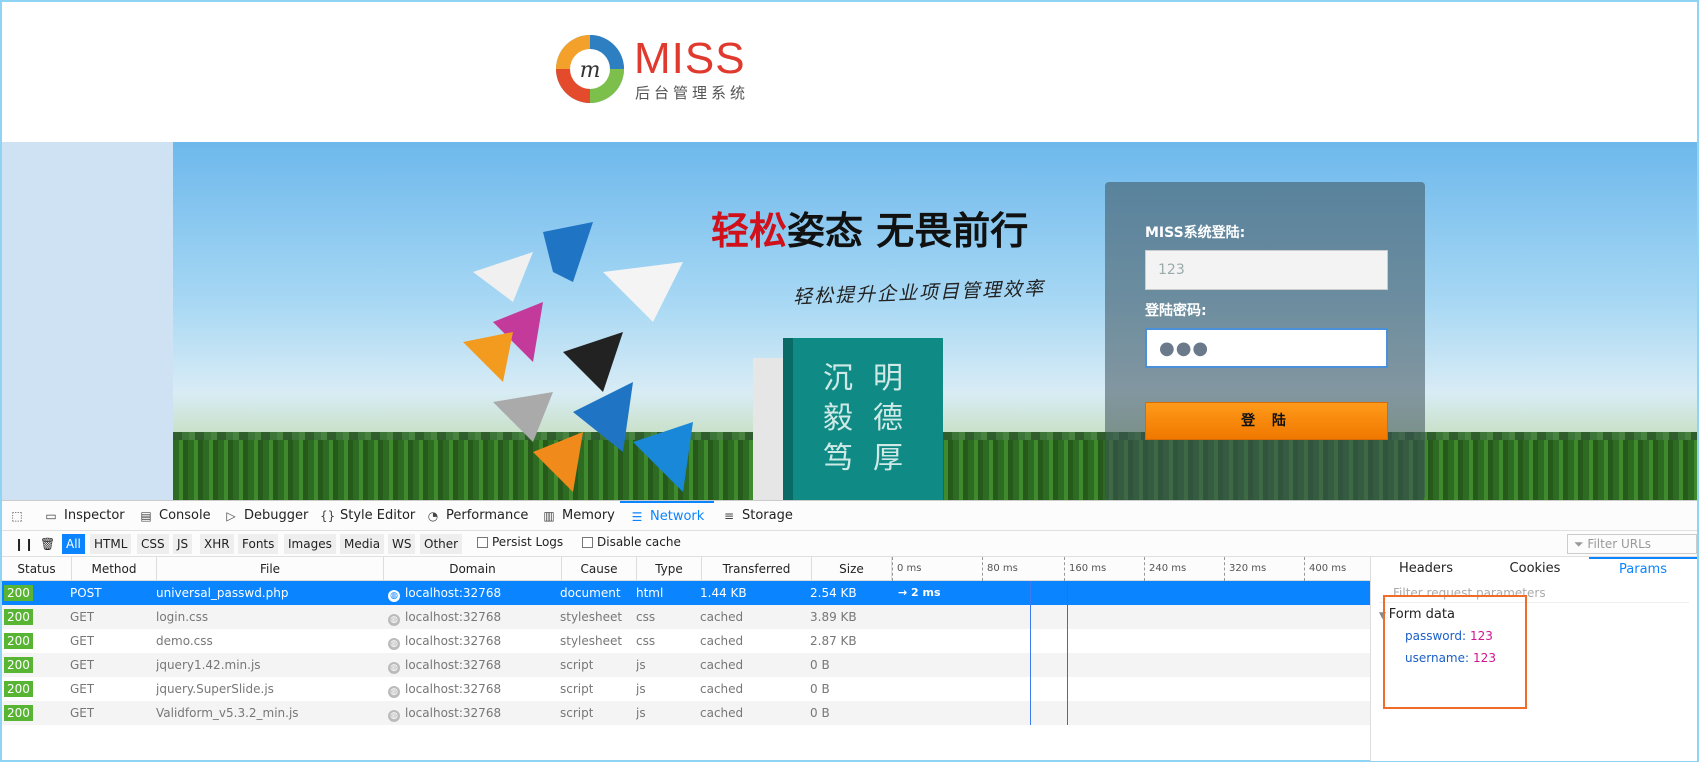 The image size is (1699, 762). I want to click on tab-storage: ≡ Storage, so click(757, 516).